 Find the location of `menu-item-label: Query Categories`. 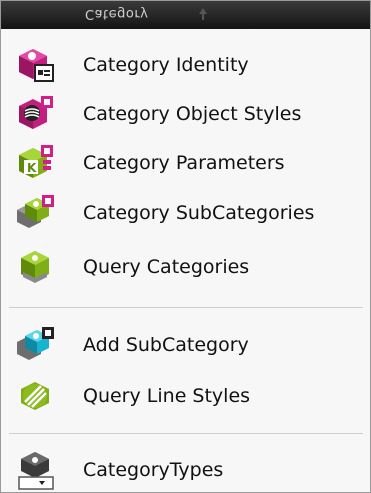

menu-item-label: Query Categories is located at coordinates (166, 267).